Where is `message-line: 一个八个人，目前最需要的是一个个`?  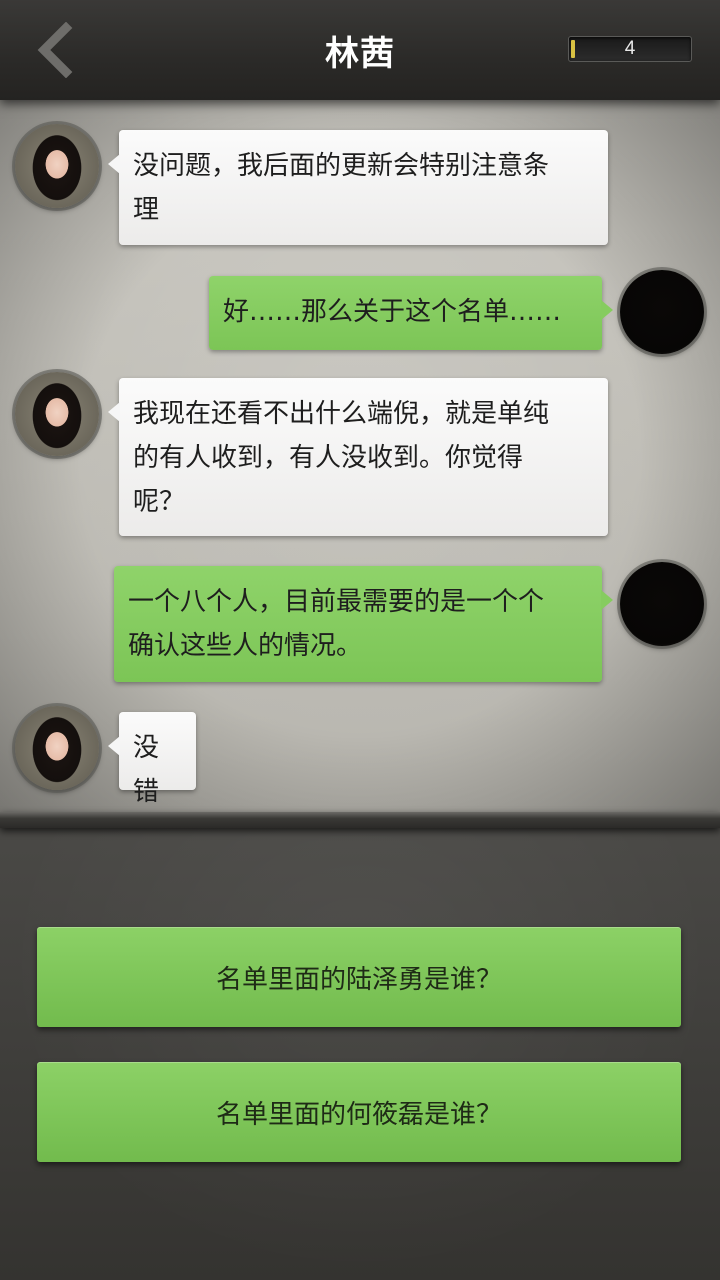 message-line: 一个八个人，目前最需要的是一个个 is located at coordinates (336, 602).